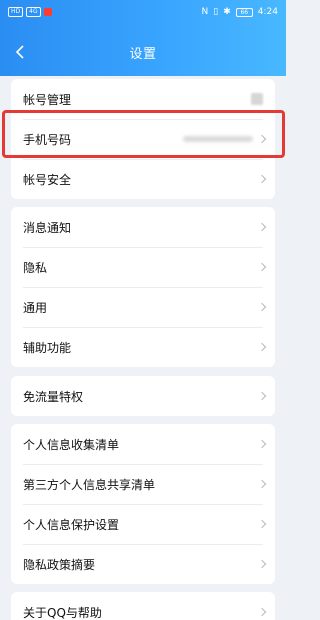  I want to click on settings-item-privacy-policy-summary: 隐私政策摘要, so click(143, 564).